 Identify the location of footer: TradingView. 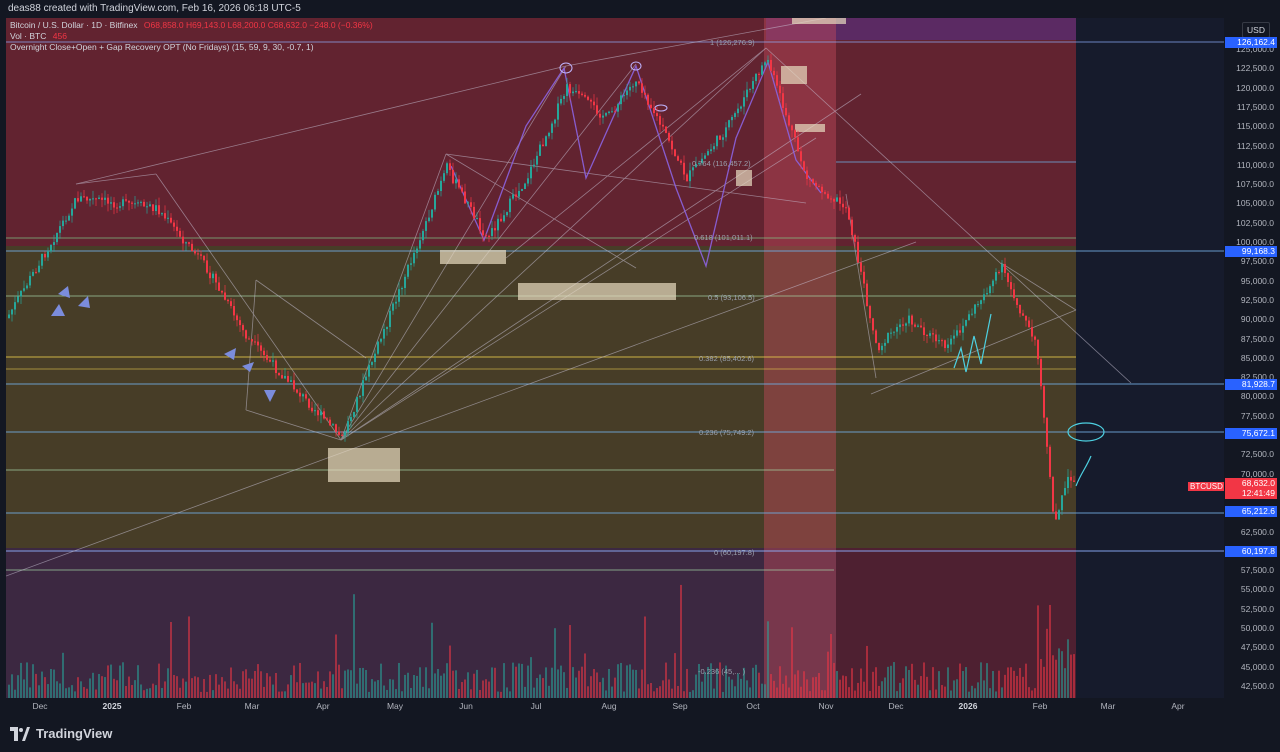
(640, 734).